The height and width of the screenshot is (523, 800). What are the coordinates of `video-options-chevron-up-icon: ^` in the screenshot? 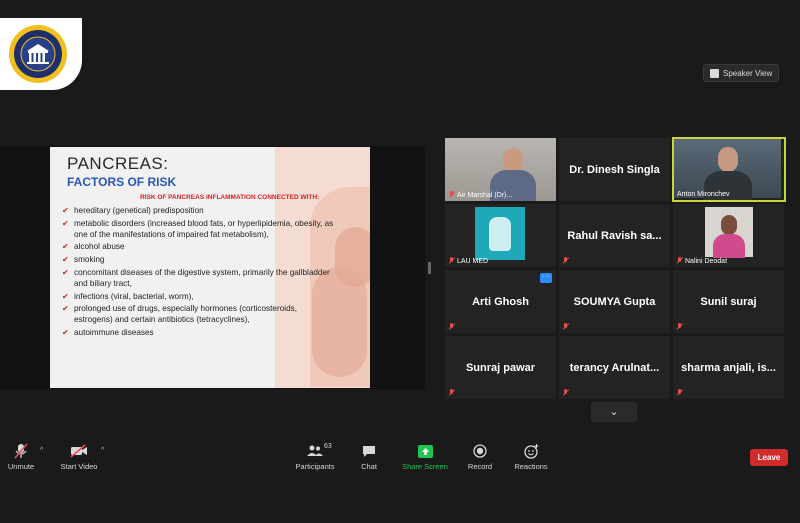 It's located at (102, 450).